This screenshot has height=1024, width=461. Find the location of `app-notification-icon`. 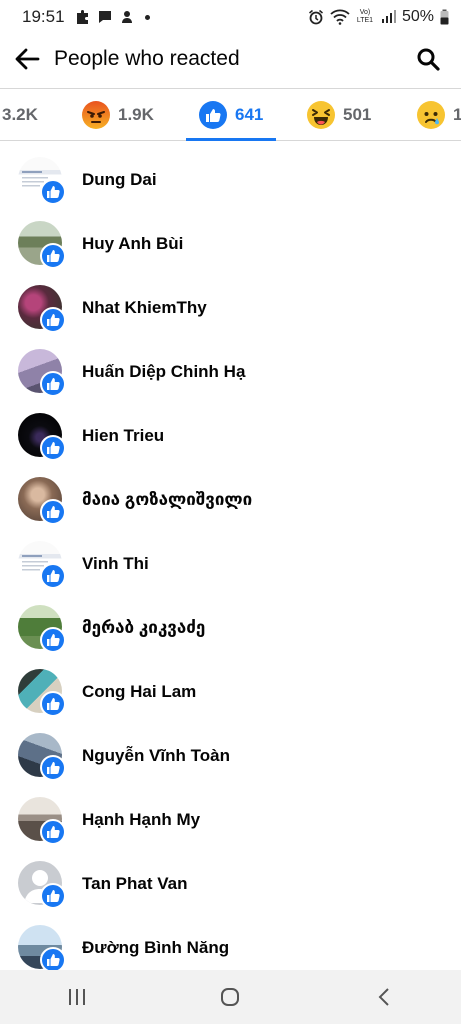

app-notification-icon is located at coordinates (127, 17).